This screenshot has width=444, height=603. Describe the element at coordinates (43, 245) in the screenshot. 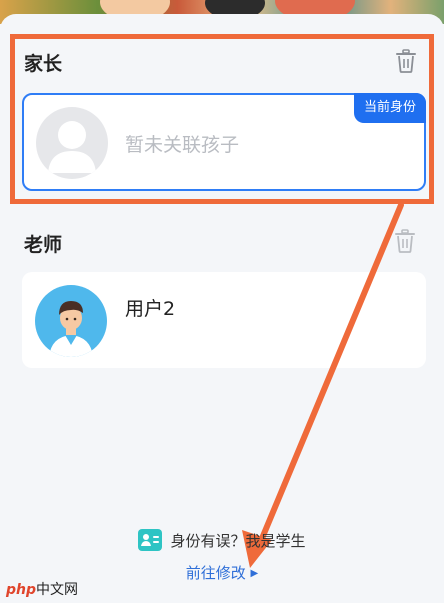

I see `teacher-section-title: 老师` at that location.